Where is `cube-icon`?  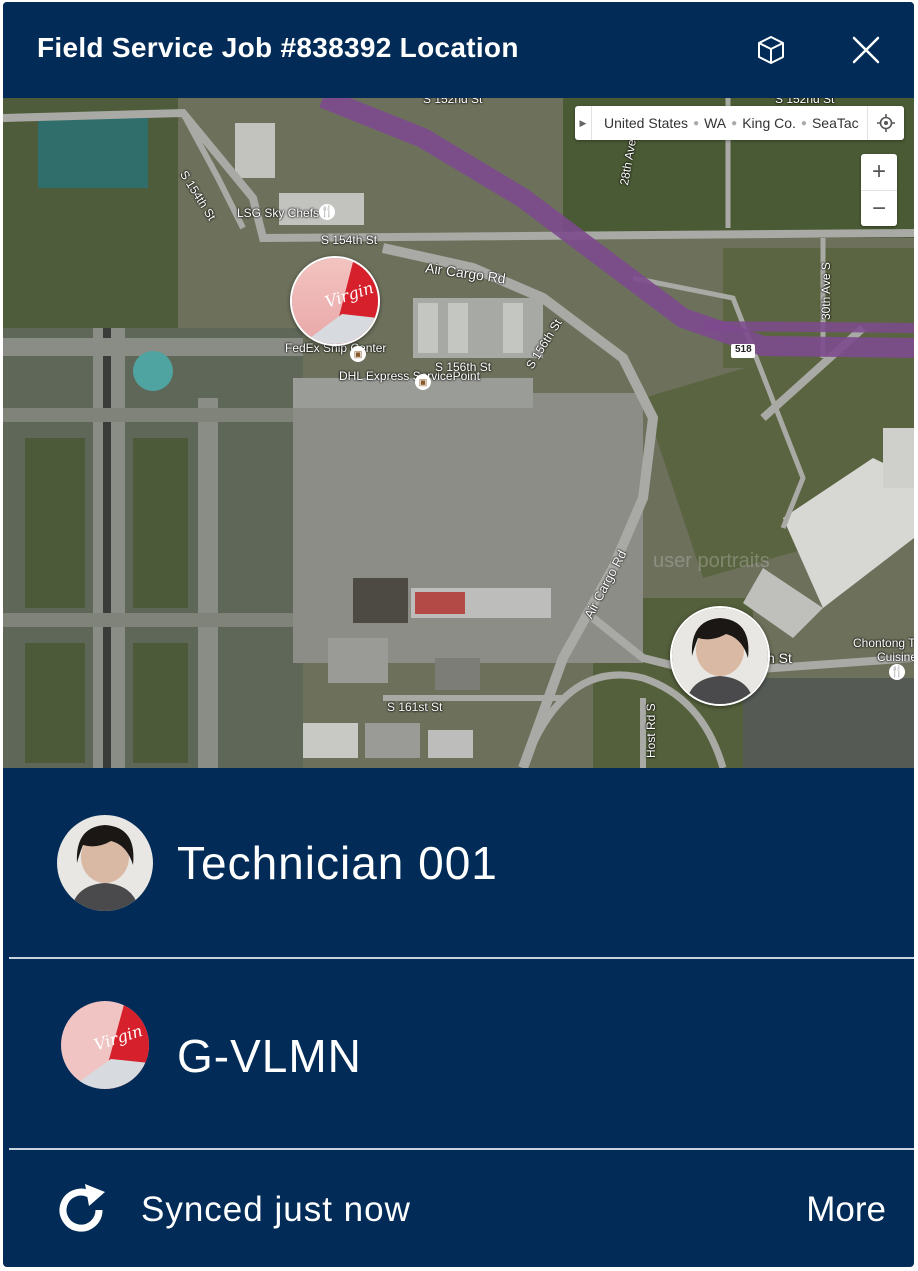 cube-icon is located at coordinates (771, 50).